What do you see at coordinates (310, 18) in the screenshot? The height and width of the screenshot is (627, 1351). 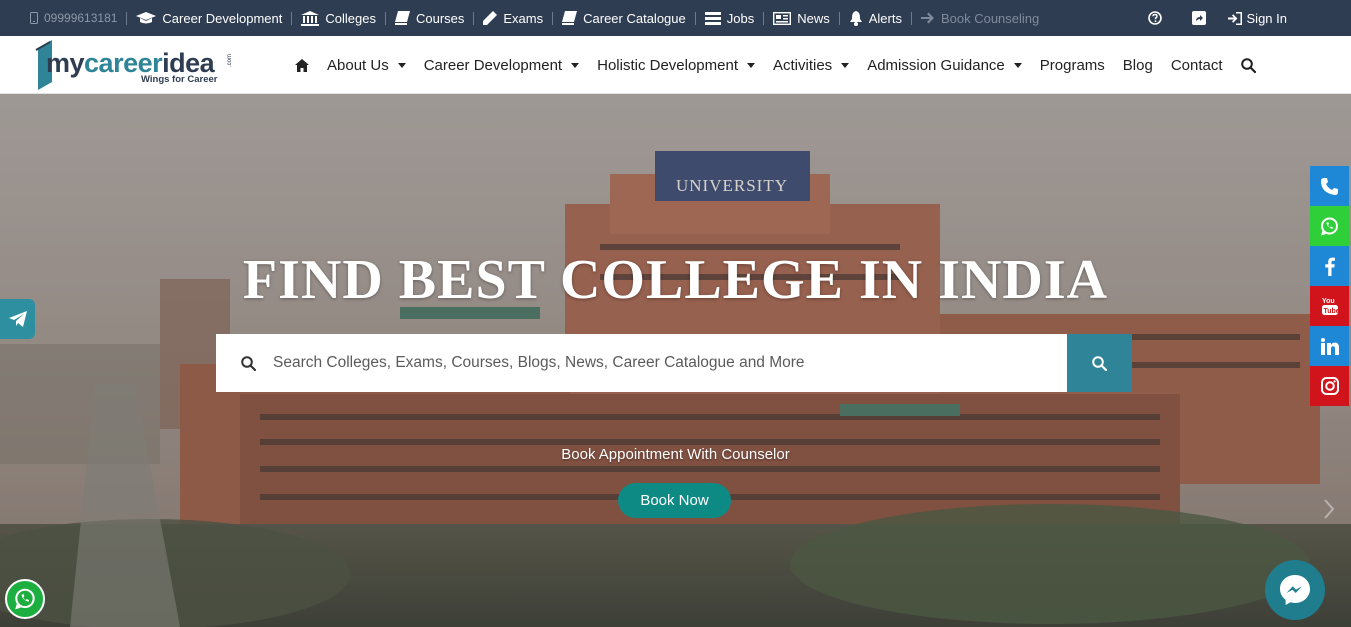 I see `bank-icon` at bounding box center [310, 18].